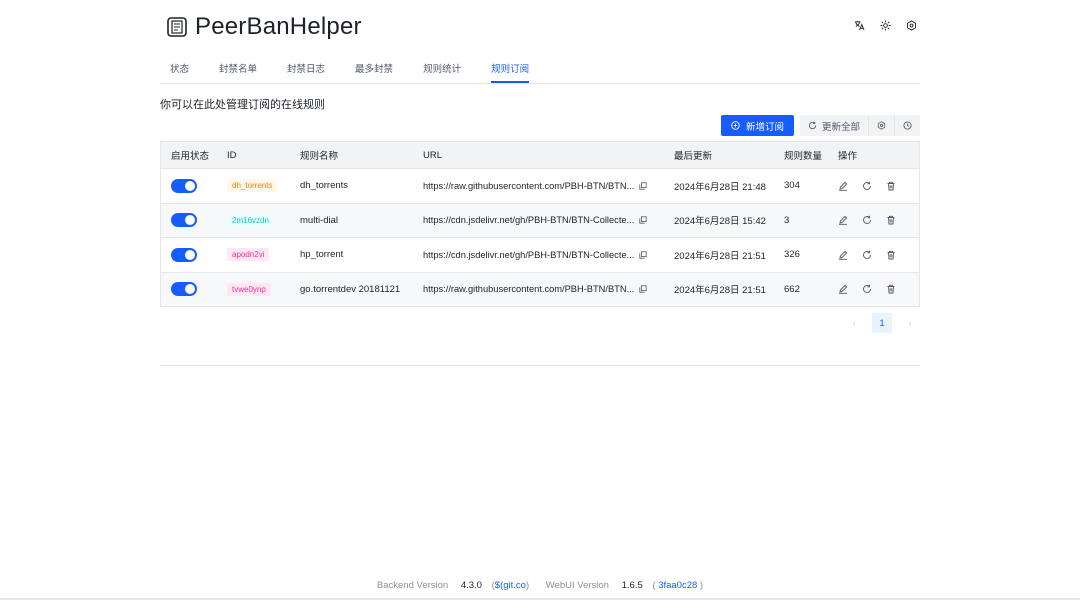 The image size is (1080, 600). I want to click on header-url: URL, so click(537, 155).